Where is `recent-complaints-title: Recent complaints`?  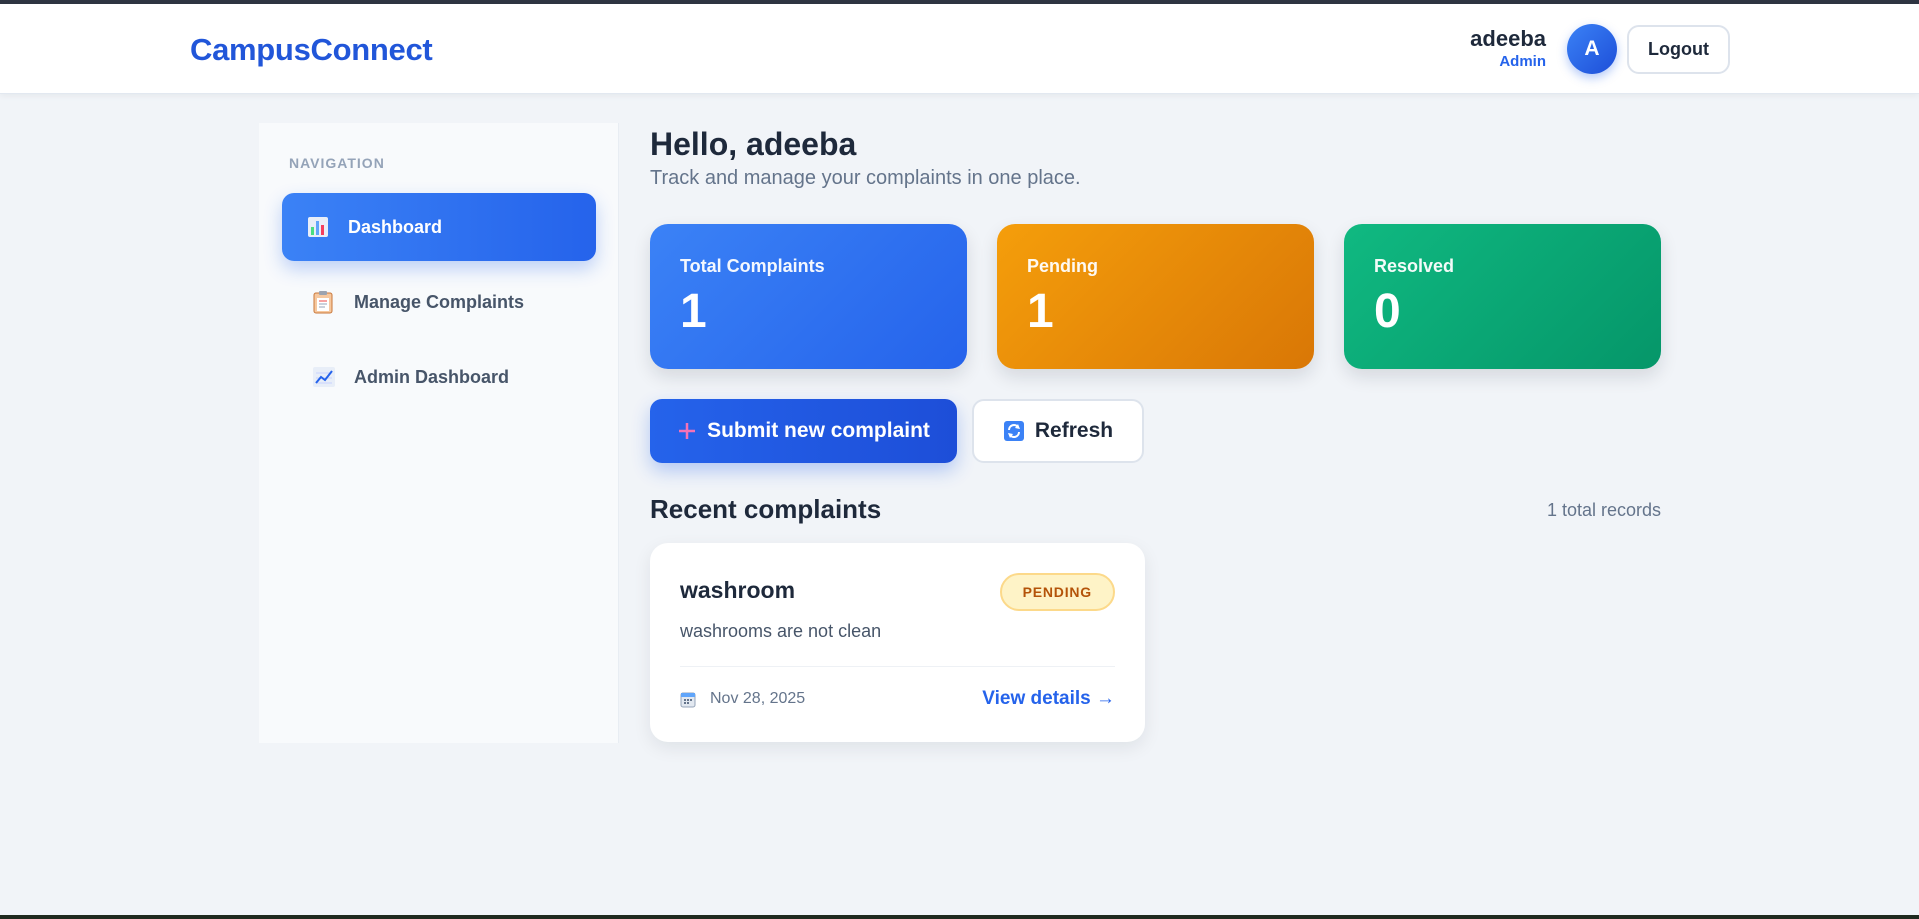 recent-complaints-title: Recent complaints is located at coordinates (766, 509).